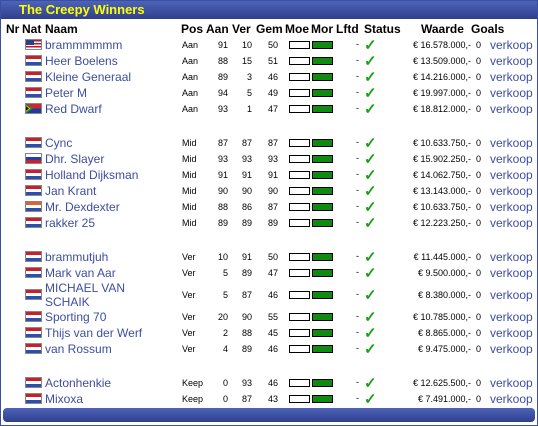  Describe the element at coordinates (91, 175) in the screenshot. I see `player-name-link: Holland Dijksman` at that location.